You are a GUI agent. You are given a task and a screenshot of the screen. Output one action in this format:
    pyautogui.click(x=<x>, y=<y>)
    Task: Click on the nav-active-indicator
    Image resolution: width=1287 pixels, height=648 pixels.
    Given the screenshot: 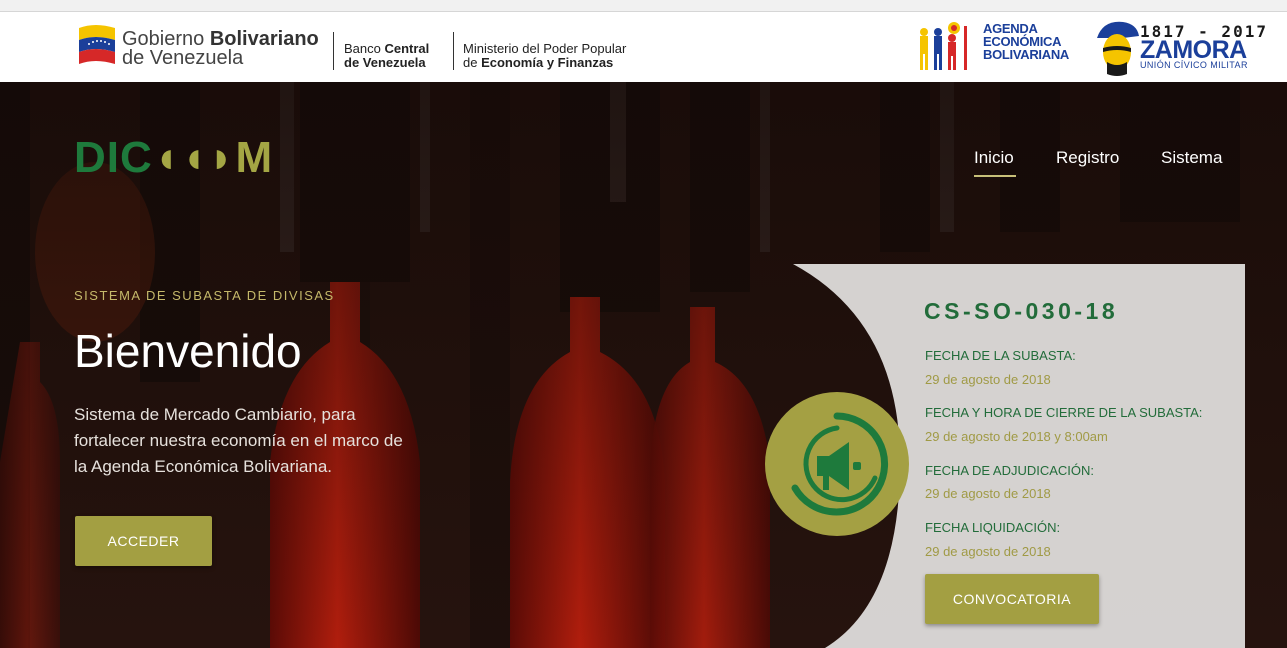 What is the action you would take?
    pyautogui.click(x=995, y=176)
    